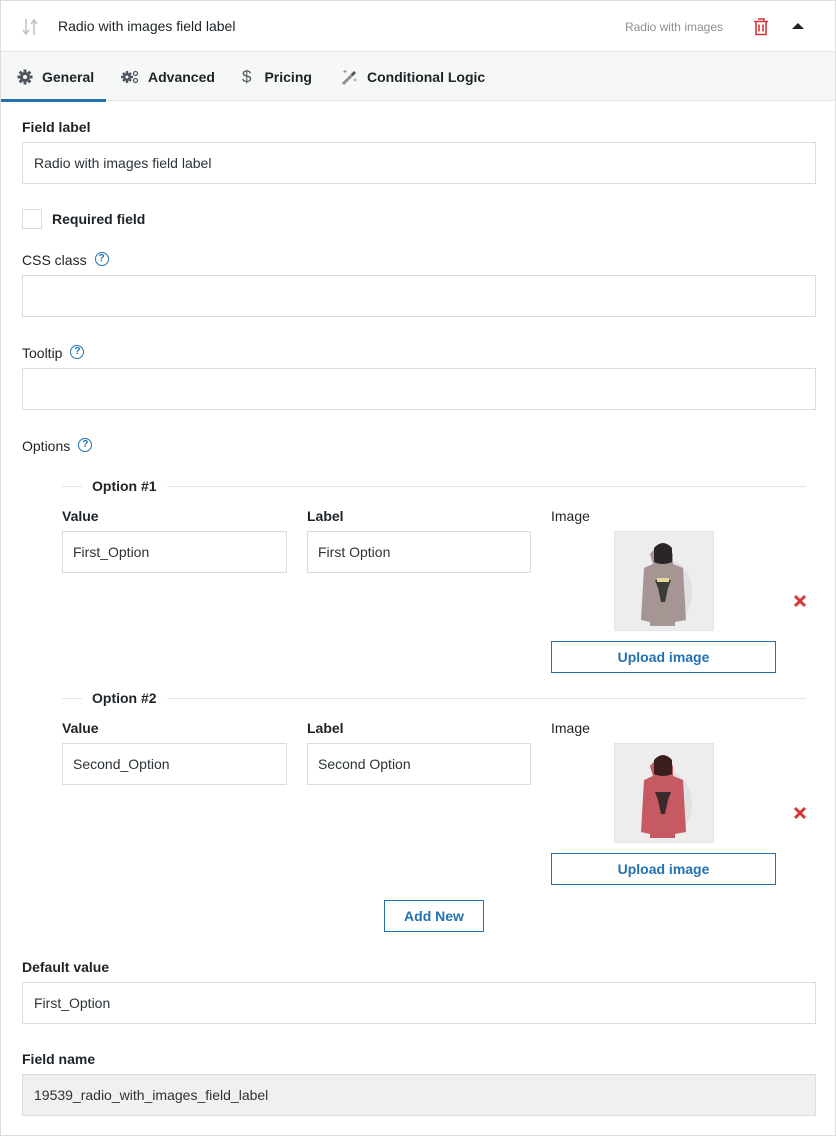 This screenshot has width=836, height=1136. Describe the element at coordinates (130, 76) in the screenshot. I see `gears-icon` at that location.